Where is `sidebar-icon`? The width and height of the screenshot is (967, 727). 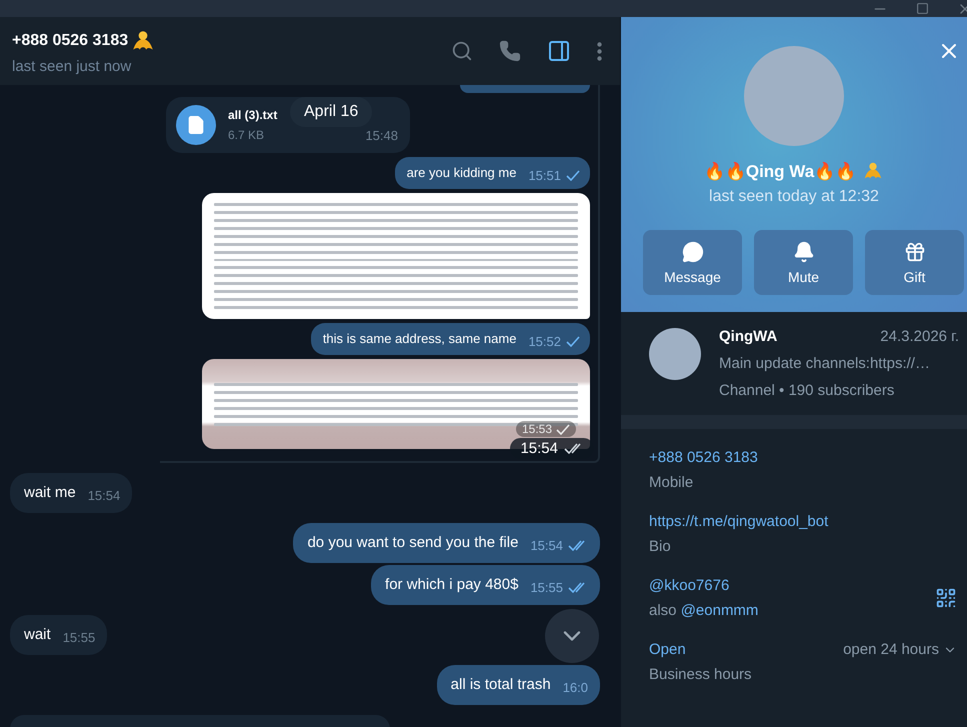
sidebar-icon is located at coordinates (559, 51).